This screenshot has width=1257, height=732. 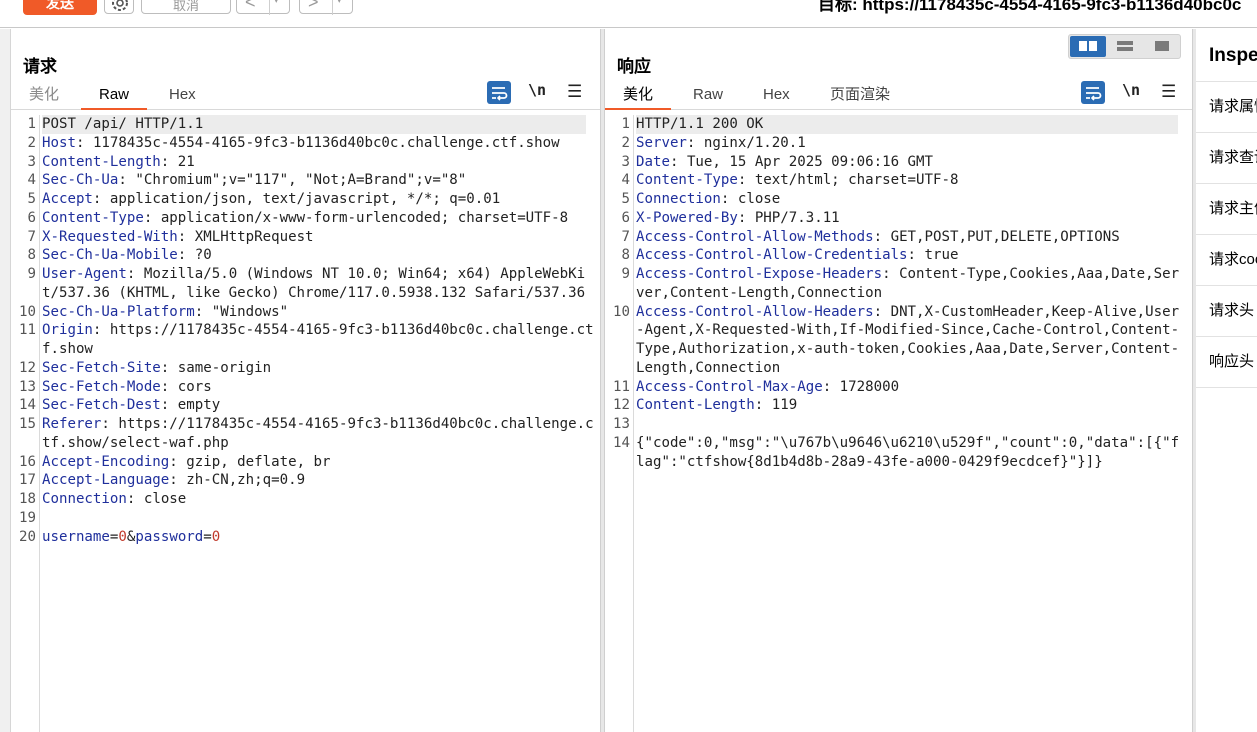 What do you see at coordinates (84, 274) in the screenshot?
I see `header-name: User-Agent` at bounding box center [84, 274].